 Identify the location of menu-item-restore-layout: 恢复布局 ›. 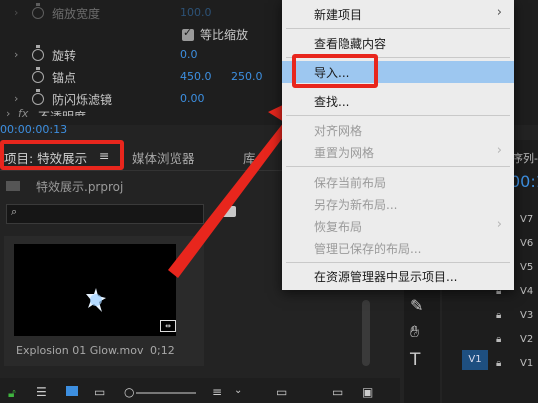
(408, 225).